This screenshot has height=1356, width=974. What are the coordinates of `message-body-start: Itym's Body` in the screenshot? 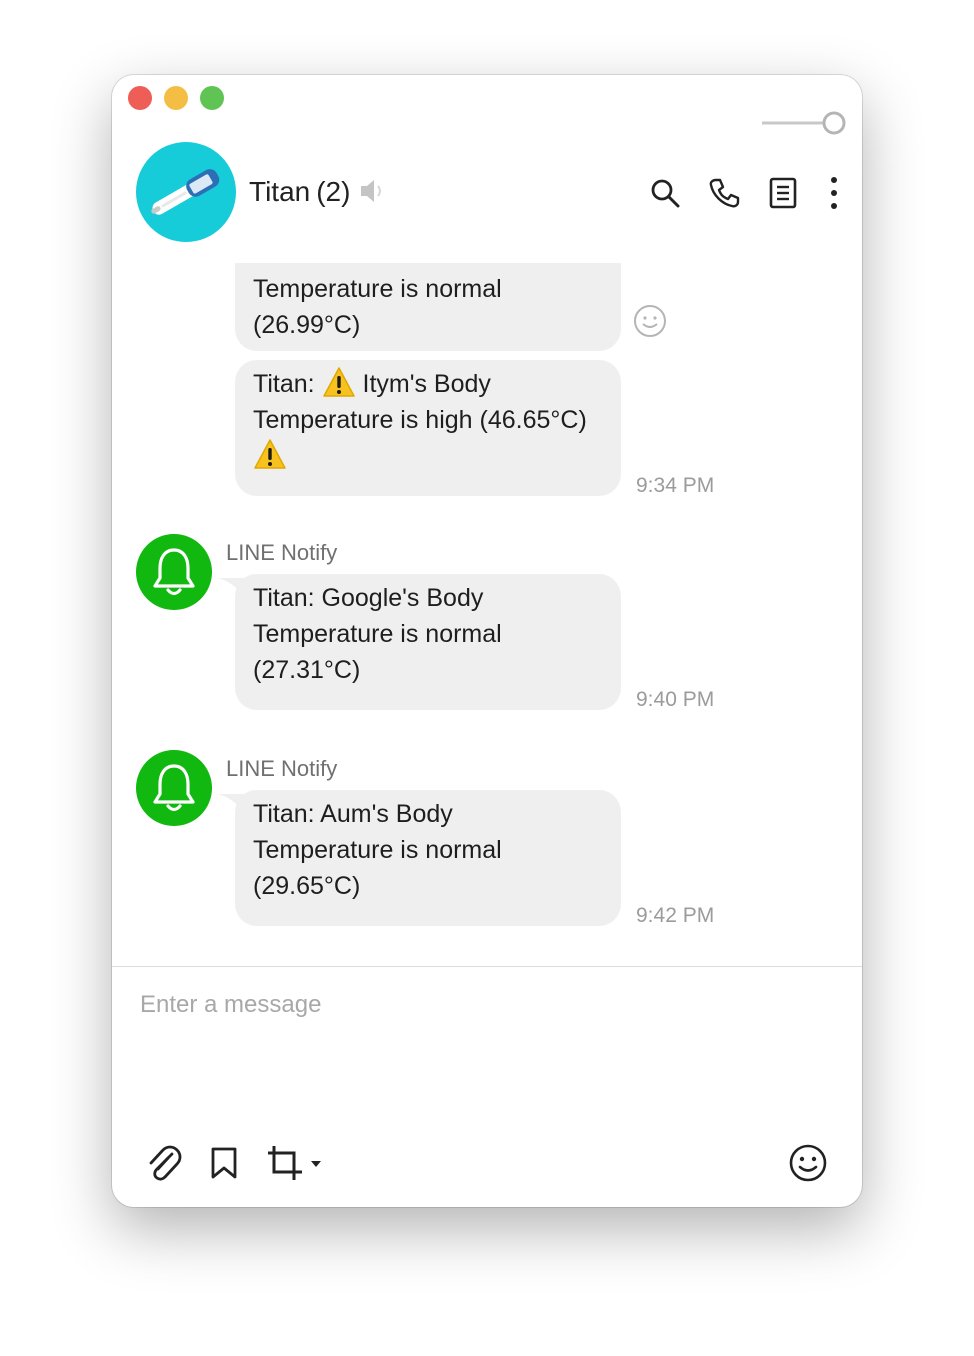 It's located at (423, 384).